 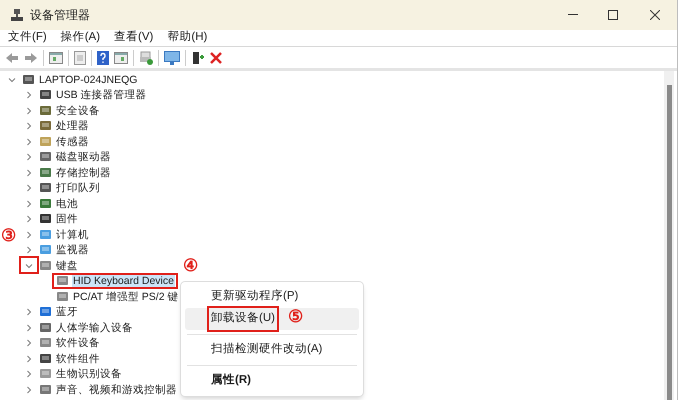 I want to click on tree-item: 生物识别设备, so click(x=89, y=374).